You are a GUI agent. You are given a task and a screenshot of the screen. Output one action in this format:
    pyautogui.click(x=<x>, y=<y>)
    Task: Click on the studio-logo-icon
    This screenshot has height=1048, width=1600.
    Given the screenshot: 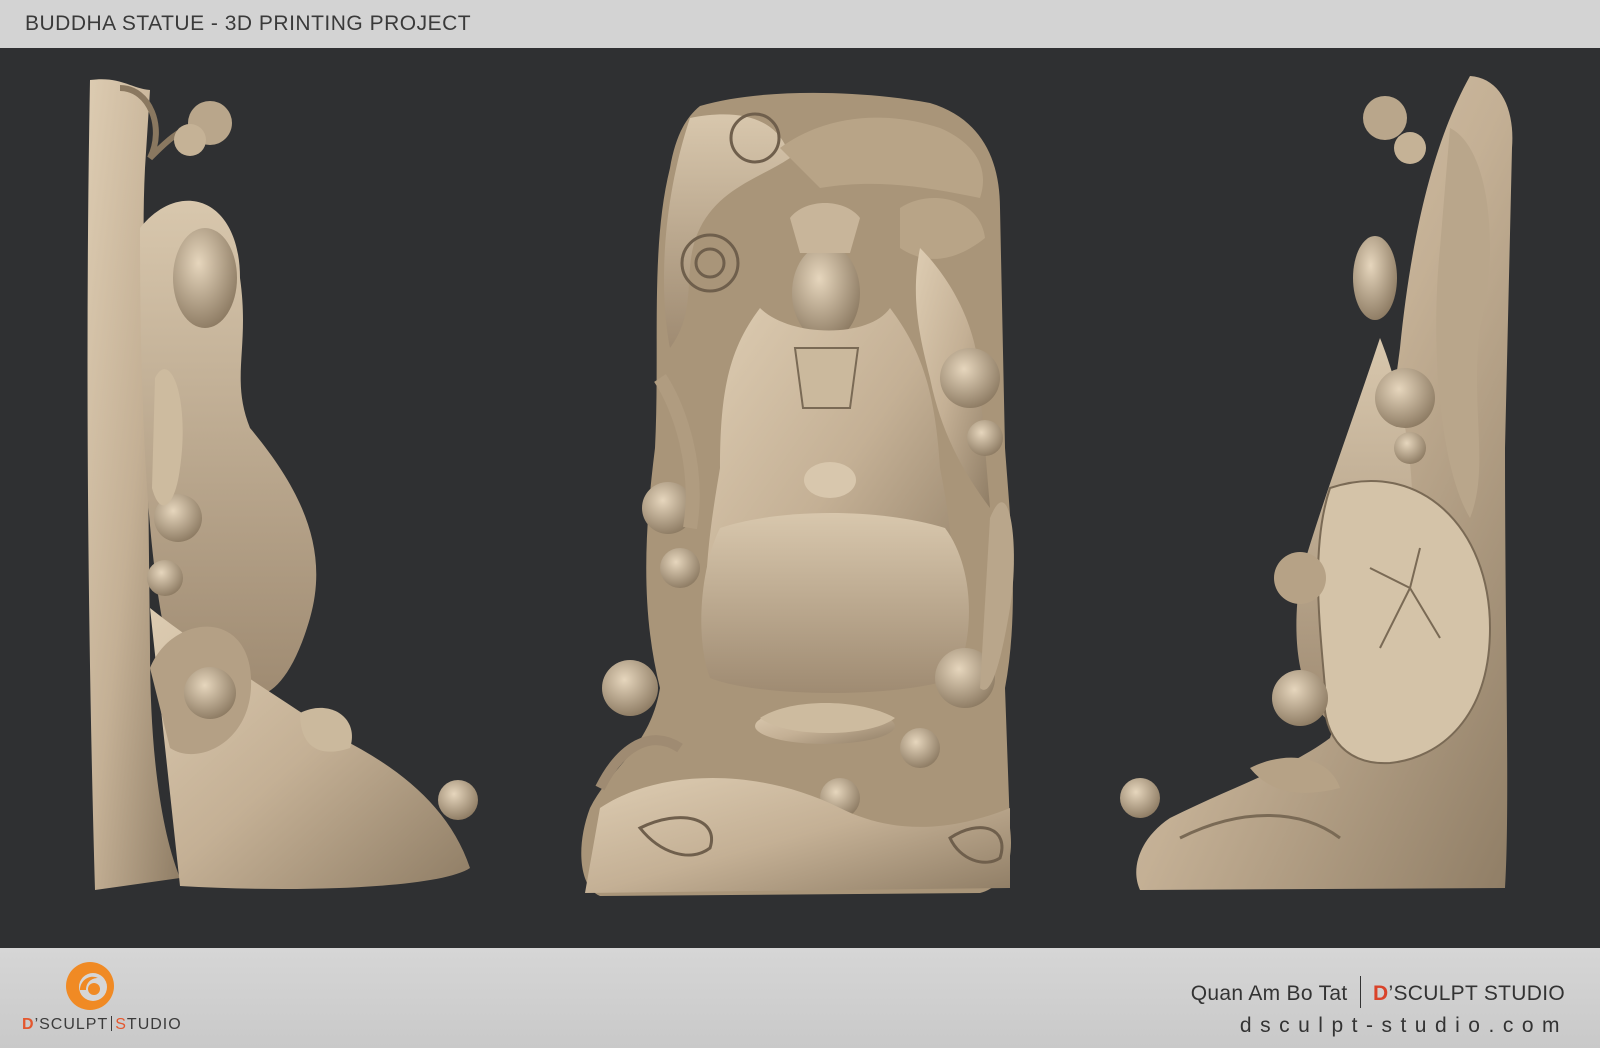 What is the action you would take?
    pyautogui.click(x=90, y=986)
    